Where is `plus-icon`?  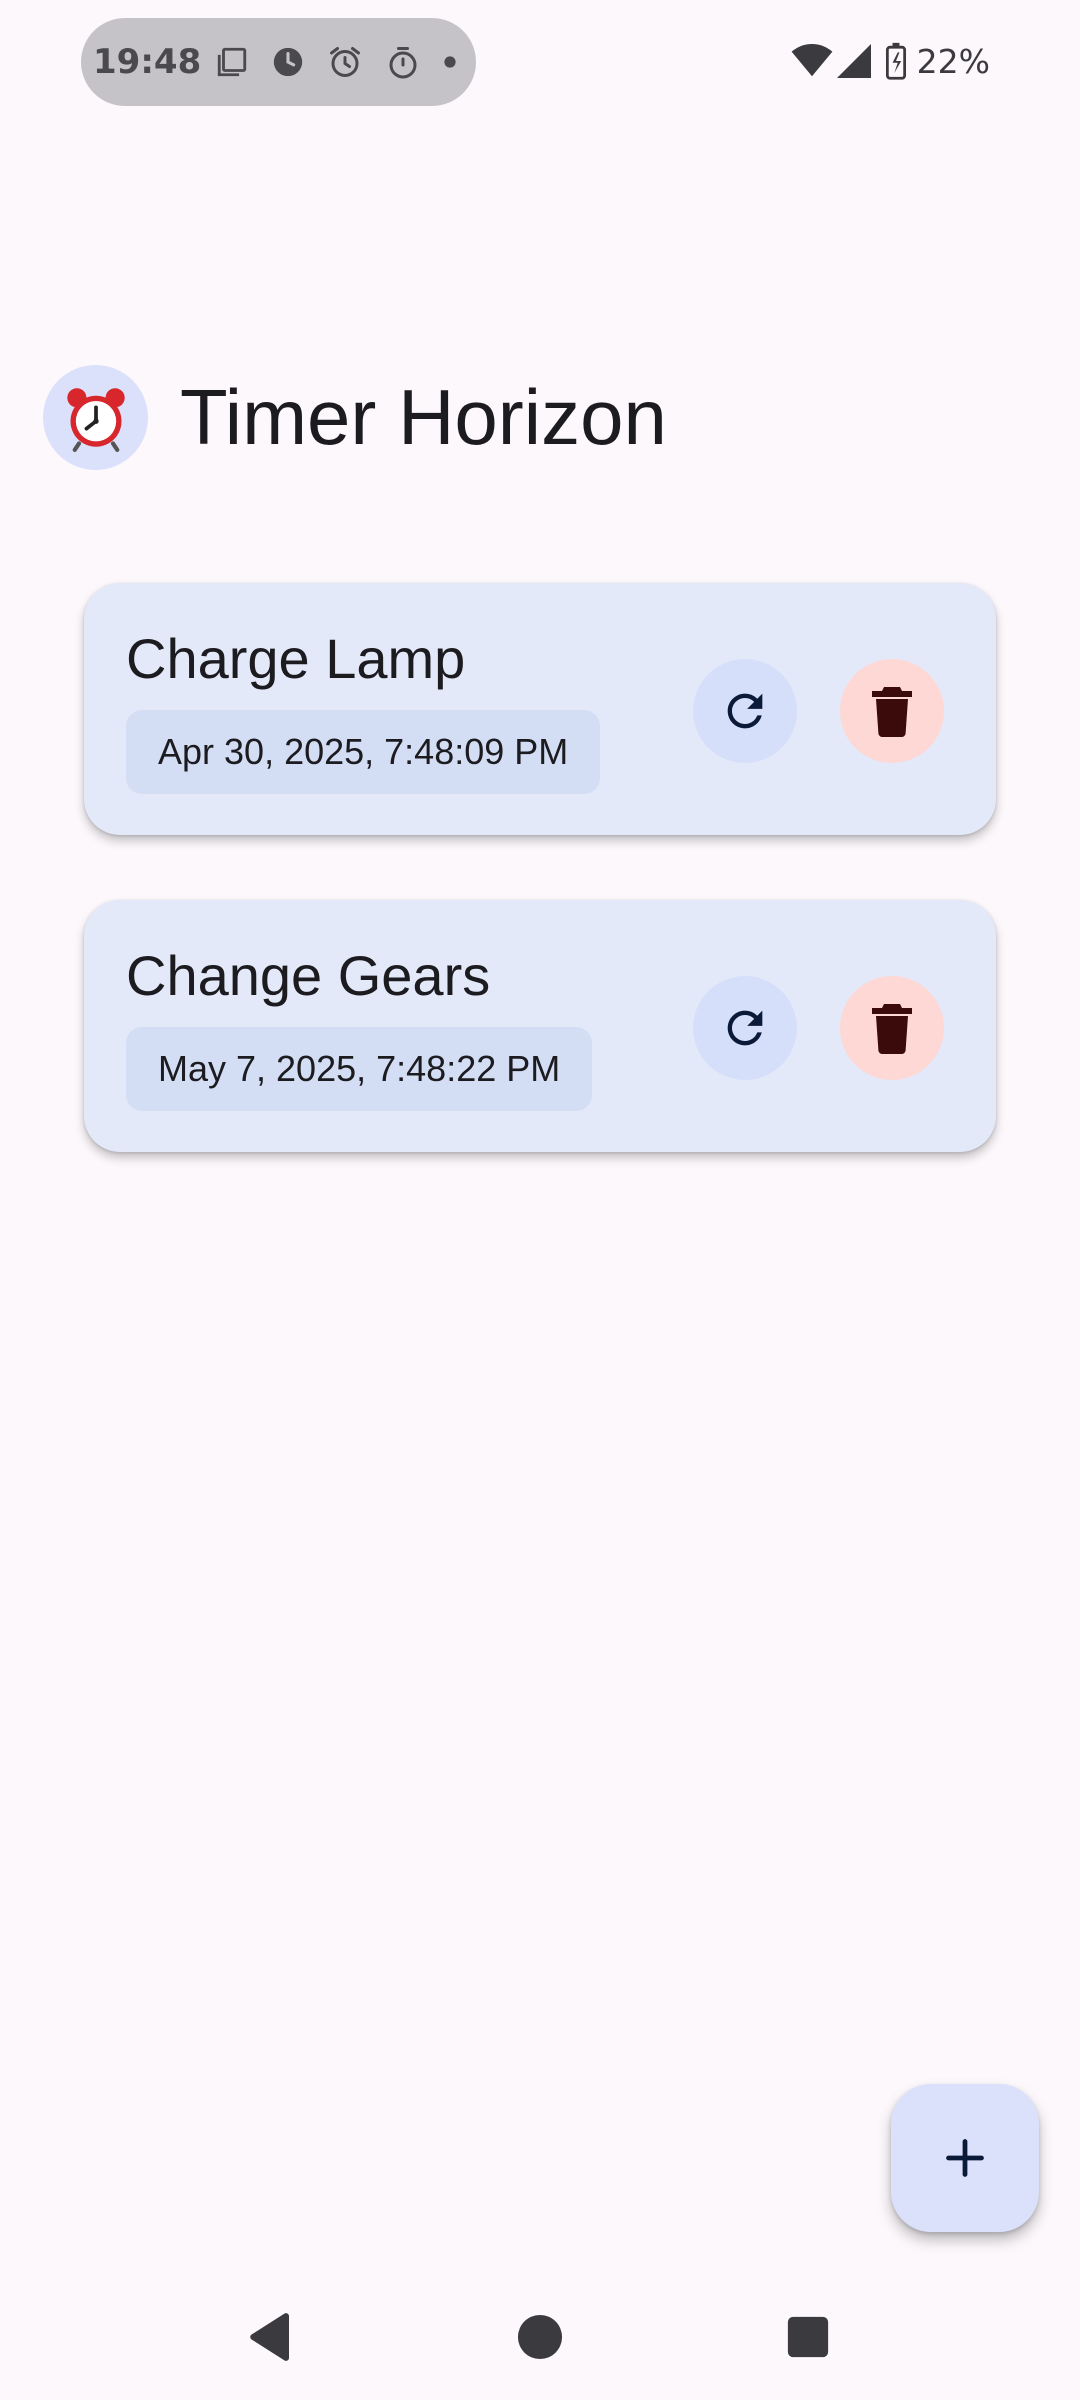 plus-icon is located at coordinates (965, 2158).